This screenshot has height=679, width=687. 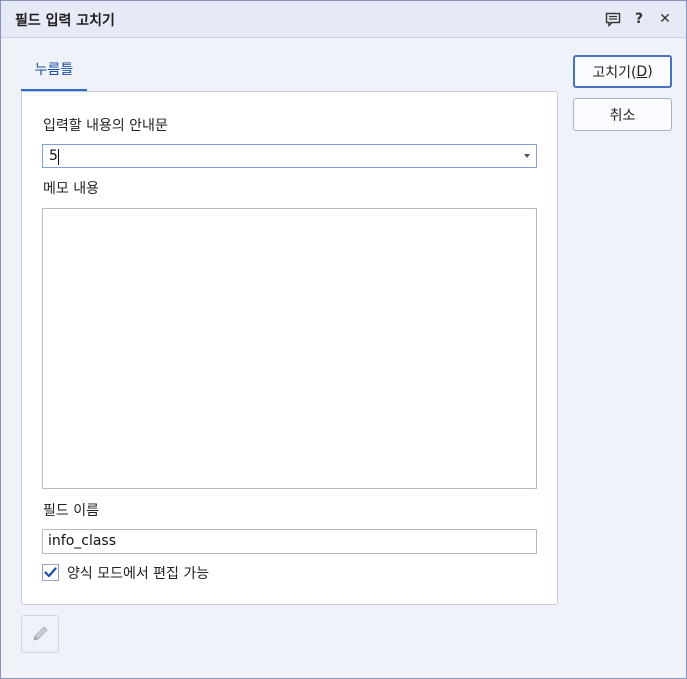 What do you see at coordinates (613, 19) in the screenshot?
I see `comment-icon` at bounding box center [613, 19].